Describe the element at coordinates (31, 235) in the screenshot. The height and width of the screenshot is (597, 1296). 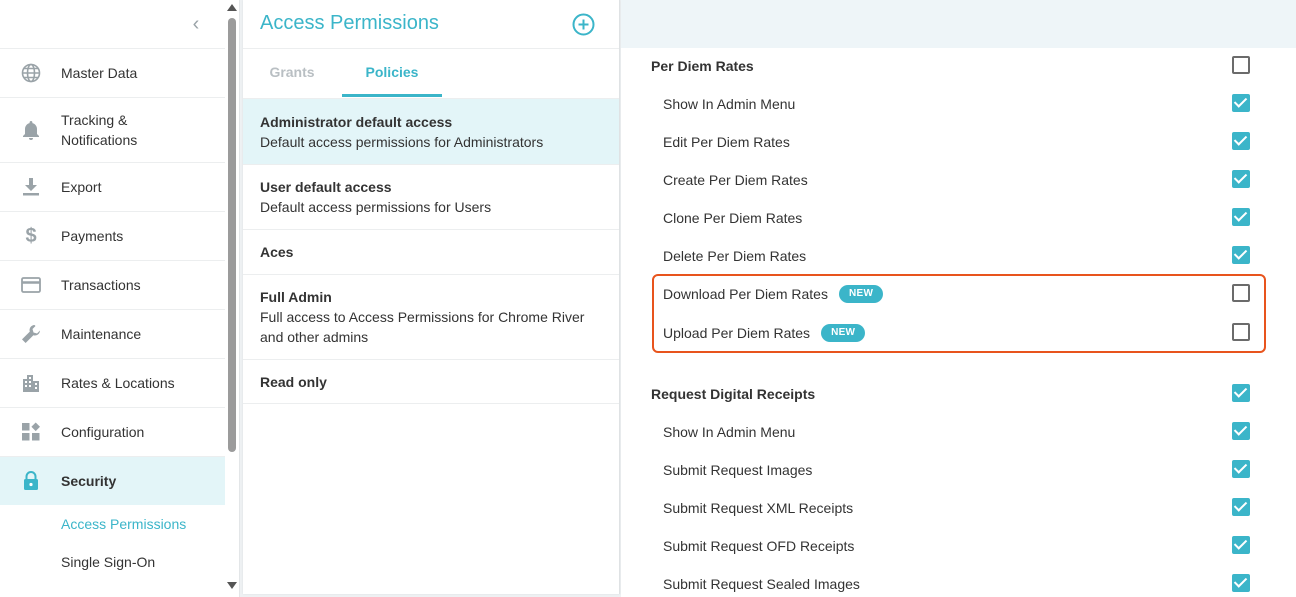
I see `dollar-icon: $` at that location.